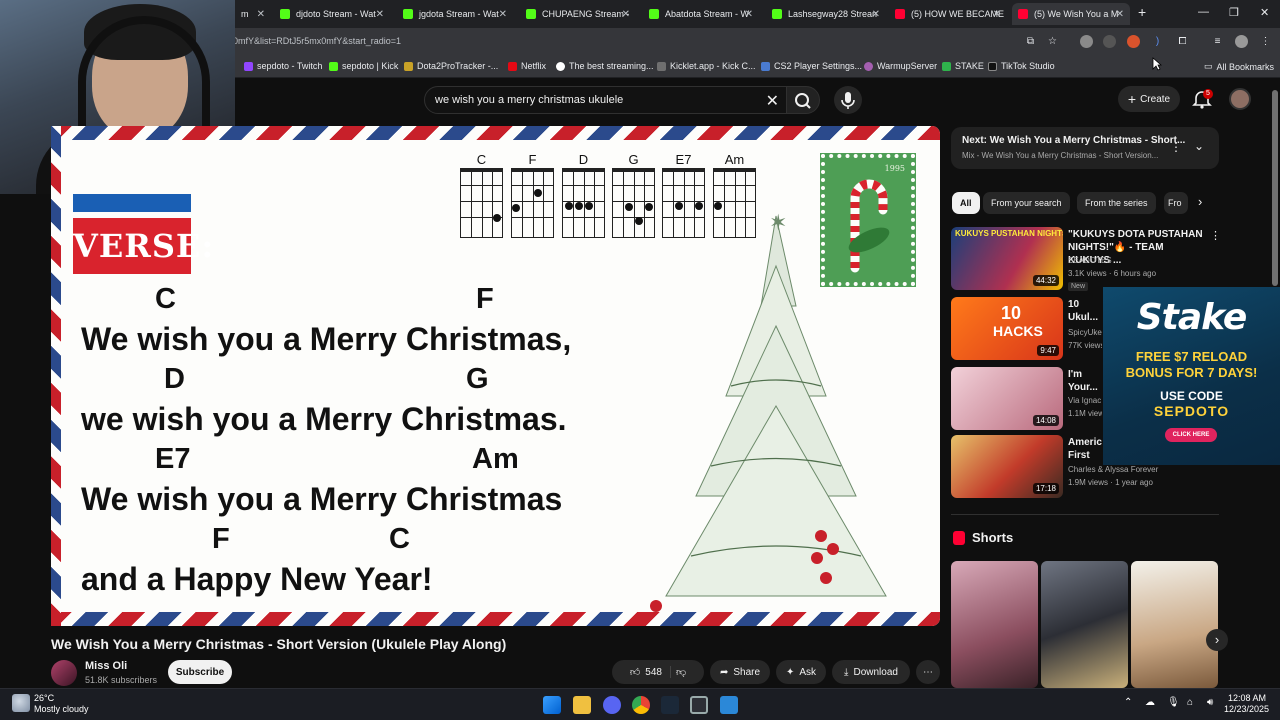 The image size is (1280, 720). What do you see at coordinates (641, 705) in the screenshot?
I see `chrome-icon` at bounding box center [641, 705].